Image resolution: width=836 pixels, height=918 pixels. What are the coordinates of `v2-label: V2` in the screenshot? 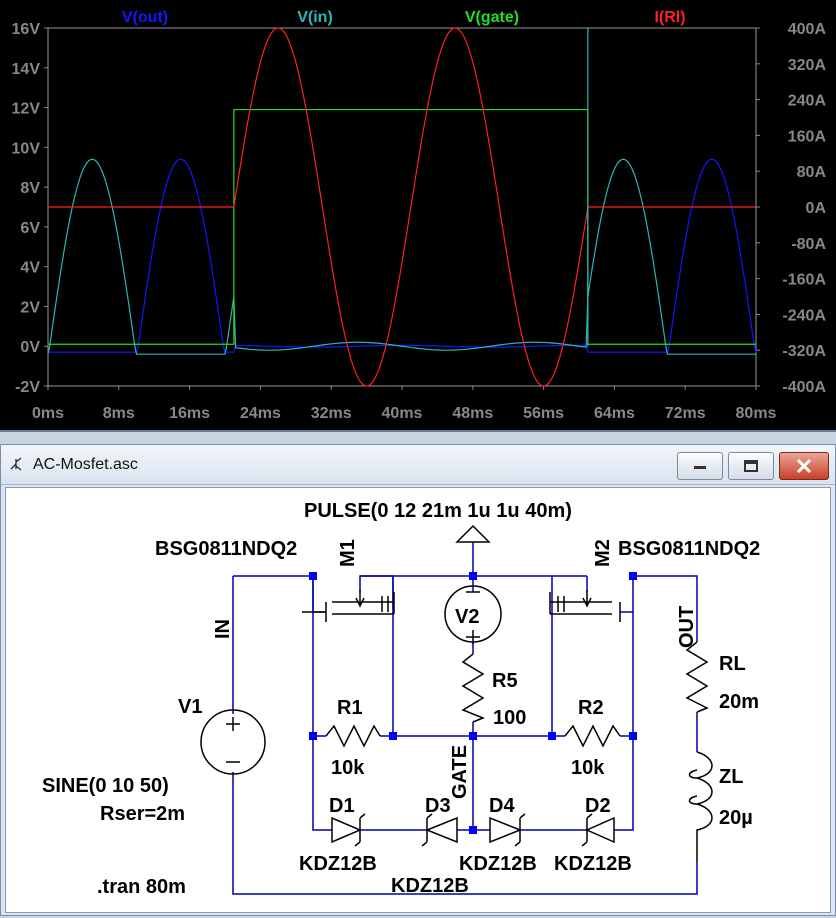 It's located at (467, 617).